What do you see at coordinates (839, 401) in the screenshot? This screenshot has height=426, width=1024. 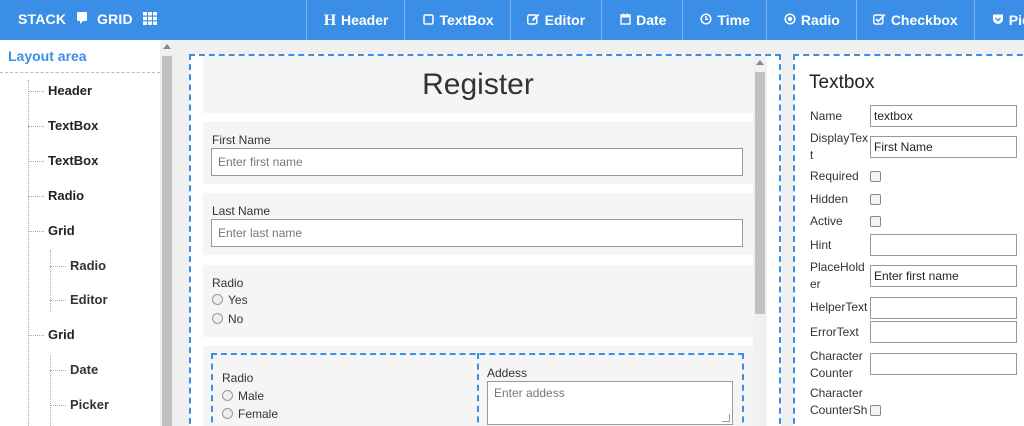 I see `prop-charcountersh-label: Character CounterSh` at bounding box center [839, 401].